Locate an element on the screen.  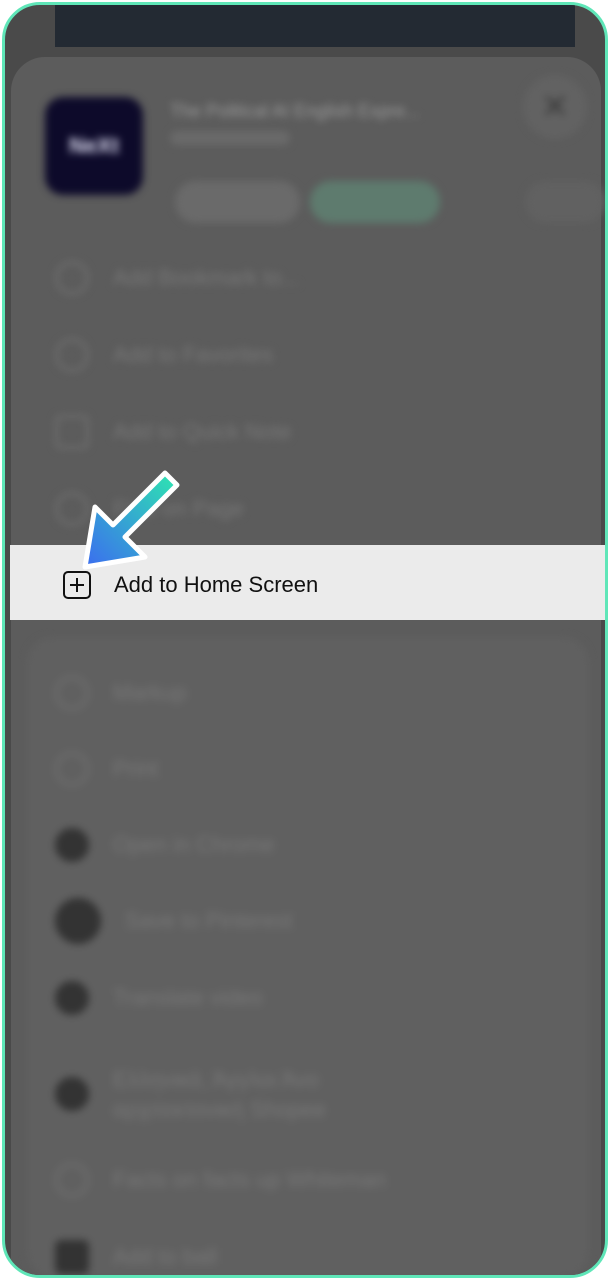
browser-top-bar is located at coordinates (315, 26).